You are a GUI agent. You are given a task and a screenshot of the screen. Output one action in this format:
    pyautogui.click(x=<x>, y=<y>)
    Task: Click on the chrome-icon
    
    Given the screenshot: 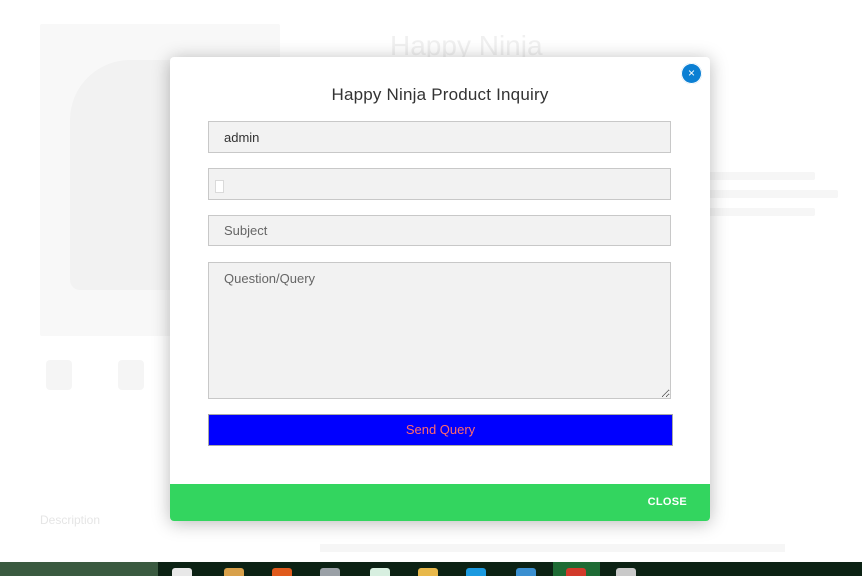 What is the action you would take?
    pyautogui.click(x=576, y=572)
    